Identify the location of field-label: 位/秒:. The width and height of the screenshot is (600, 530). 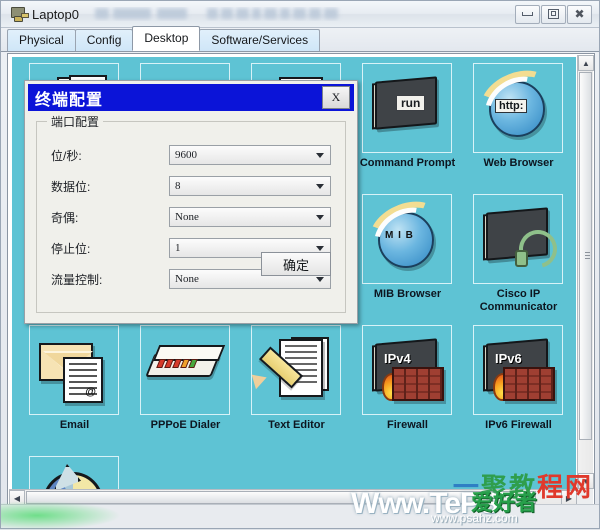
(66, 155).